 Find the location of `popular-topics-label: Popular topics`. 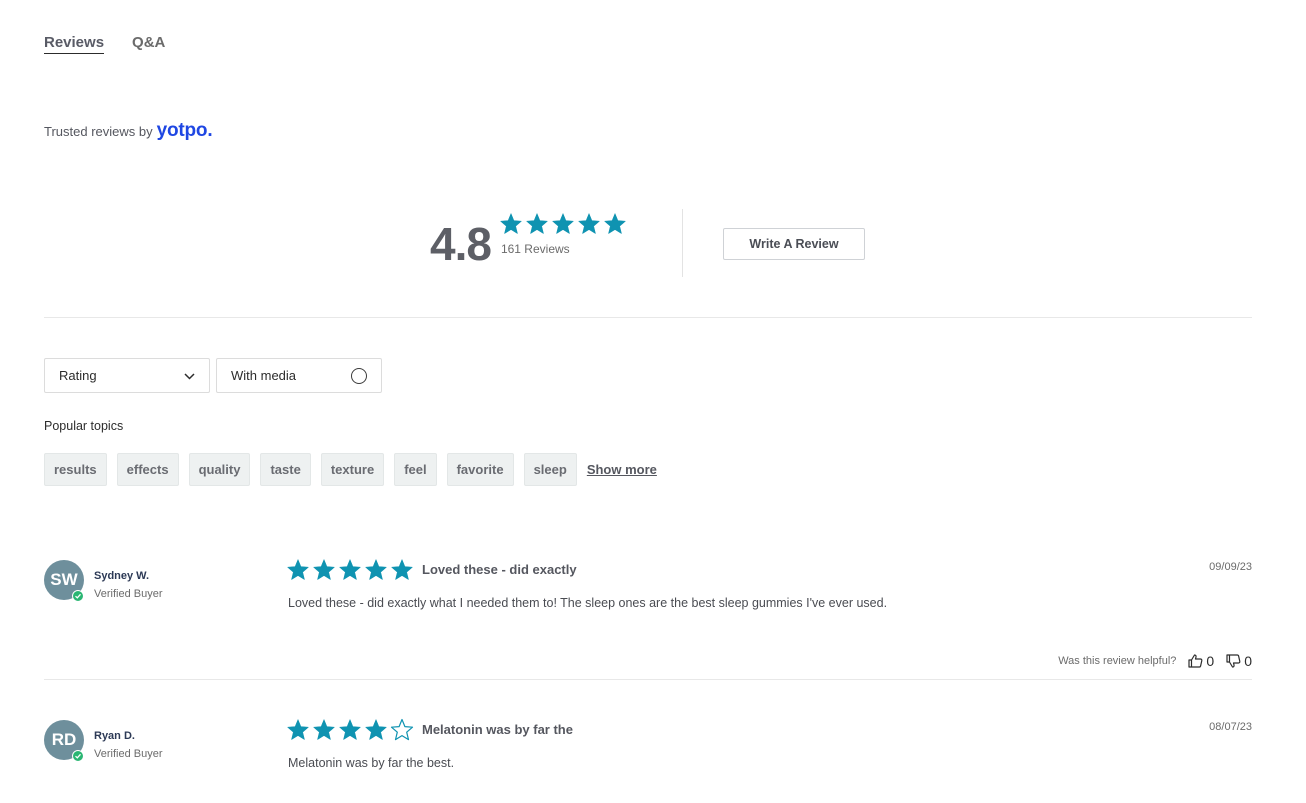

popular-topics-label: Popular topics is located at coordinates (84, 426).